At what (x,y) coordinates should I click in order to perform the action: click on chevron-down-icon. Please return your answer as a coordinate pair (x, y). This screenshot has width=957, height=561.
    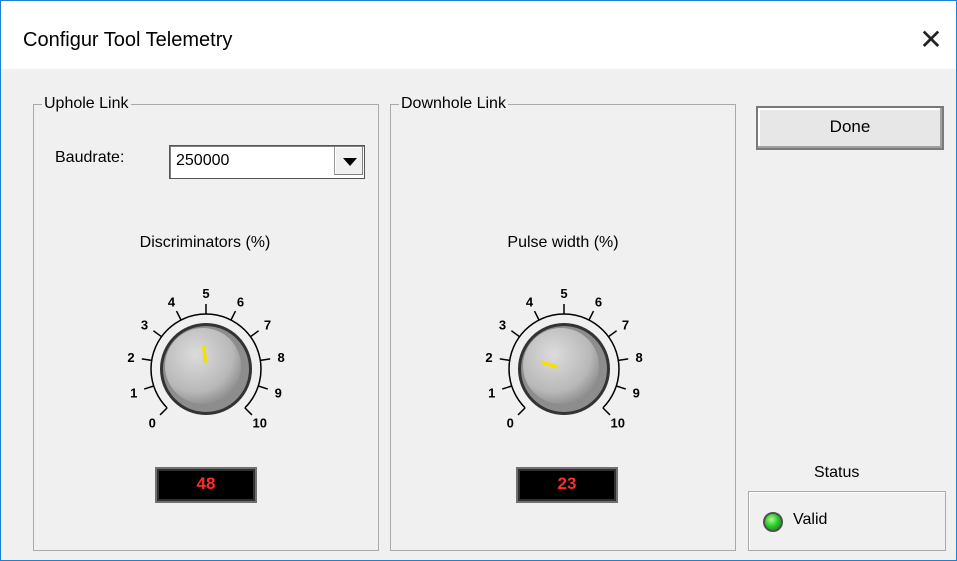
    Looking at the image, I should click on (350, 162).